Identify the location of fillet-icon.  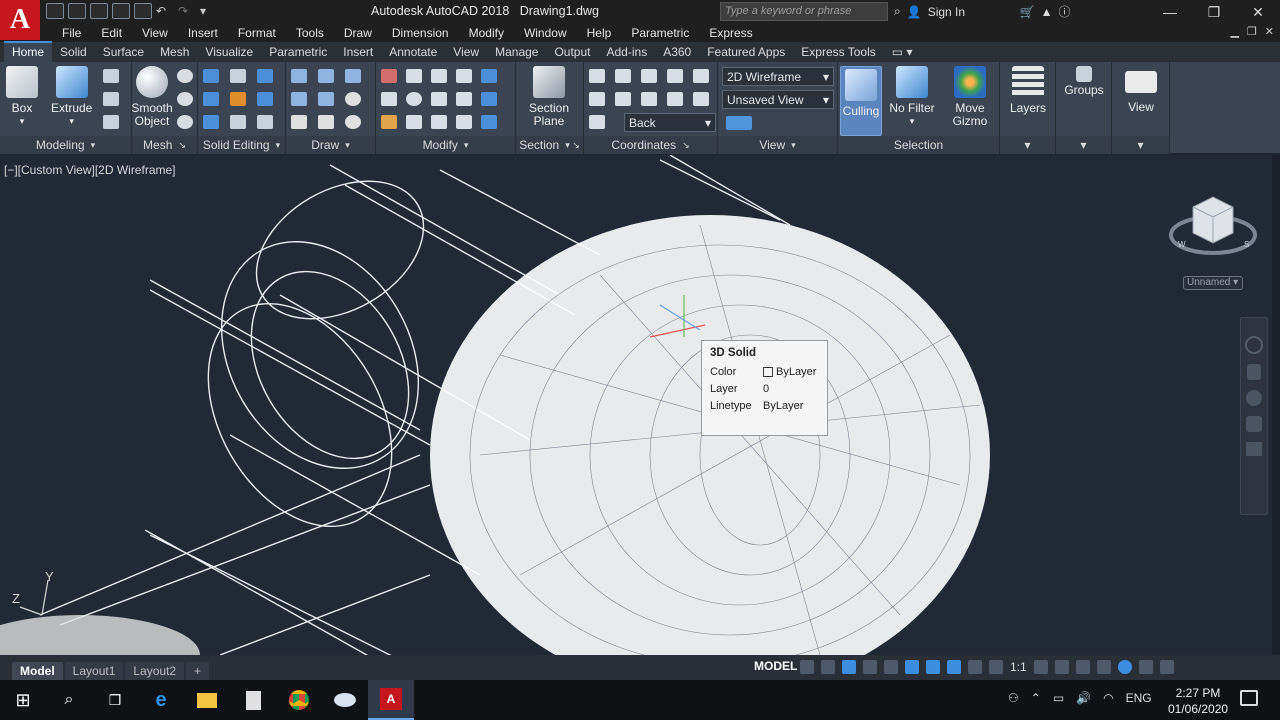
(464, 99).